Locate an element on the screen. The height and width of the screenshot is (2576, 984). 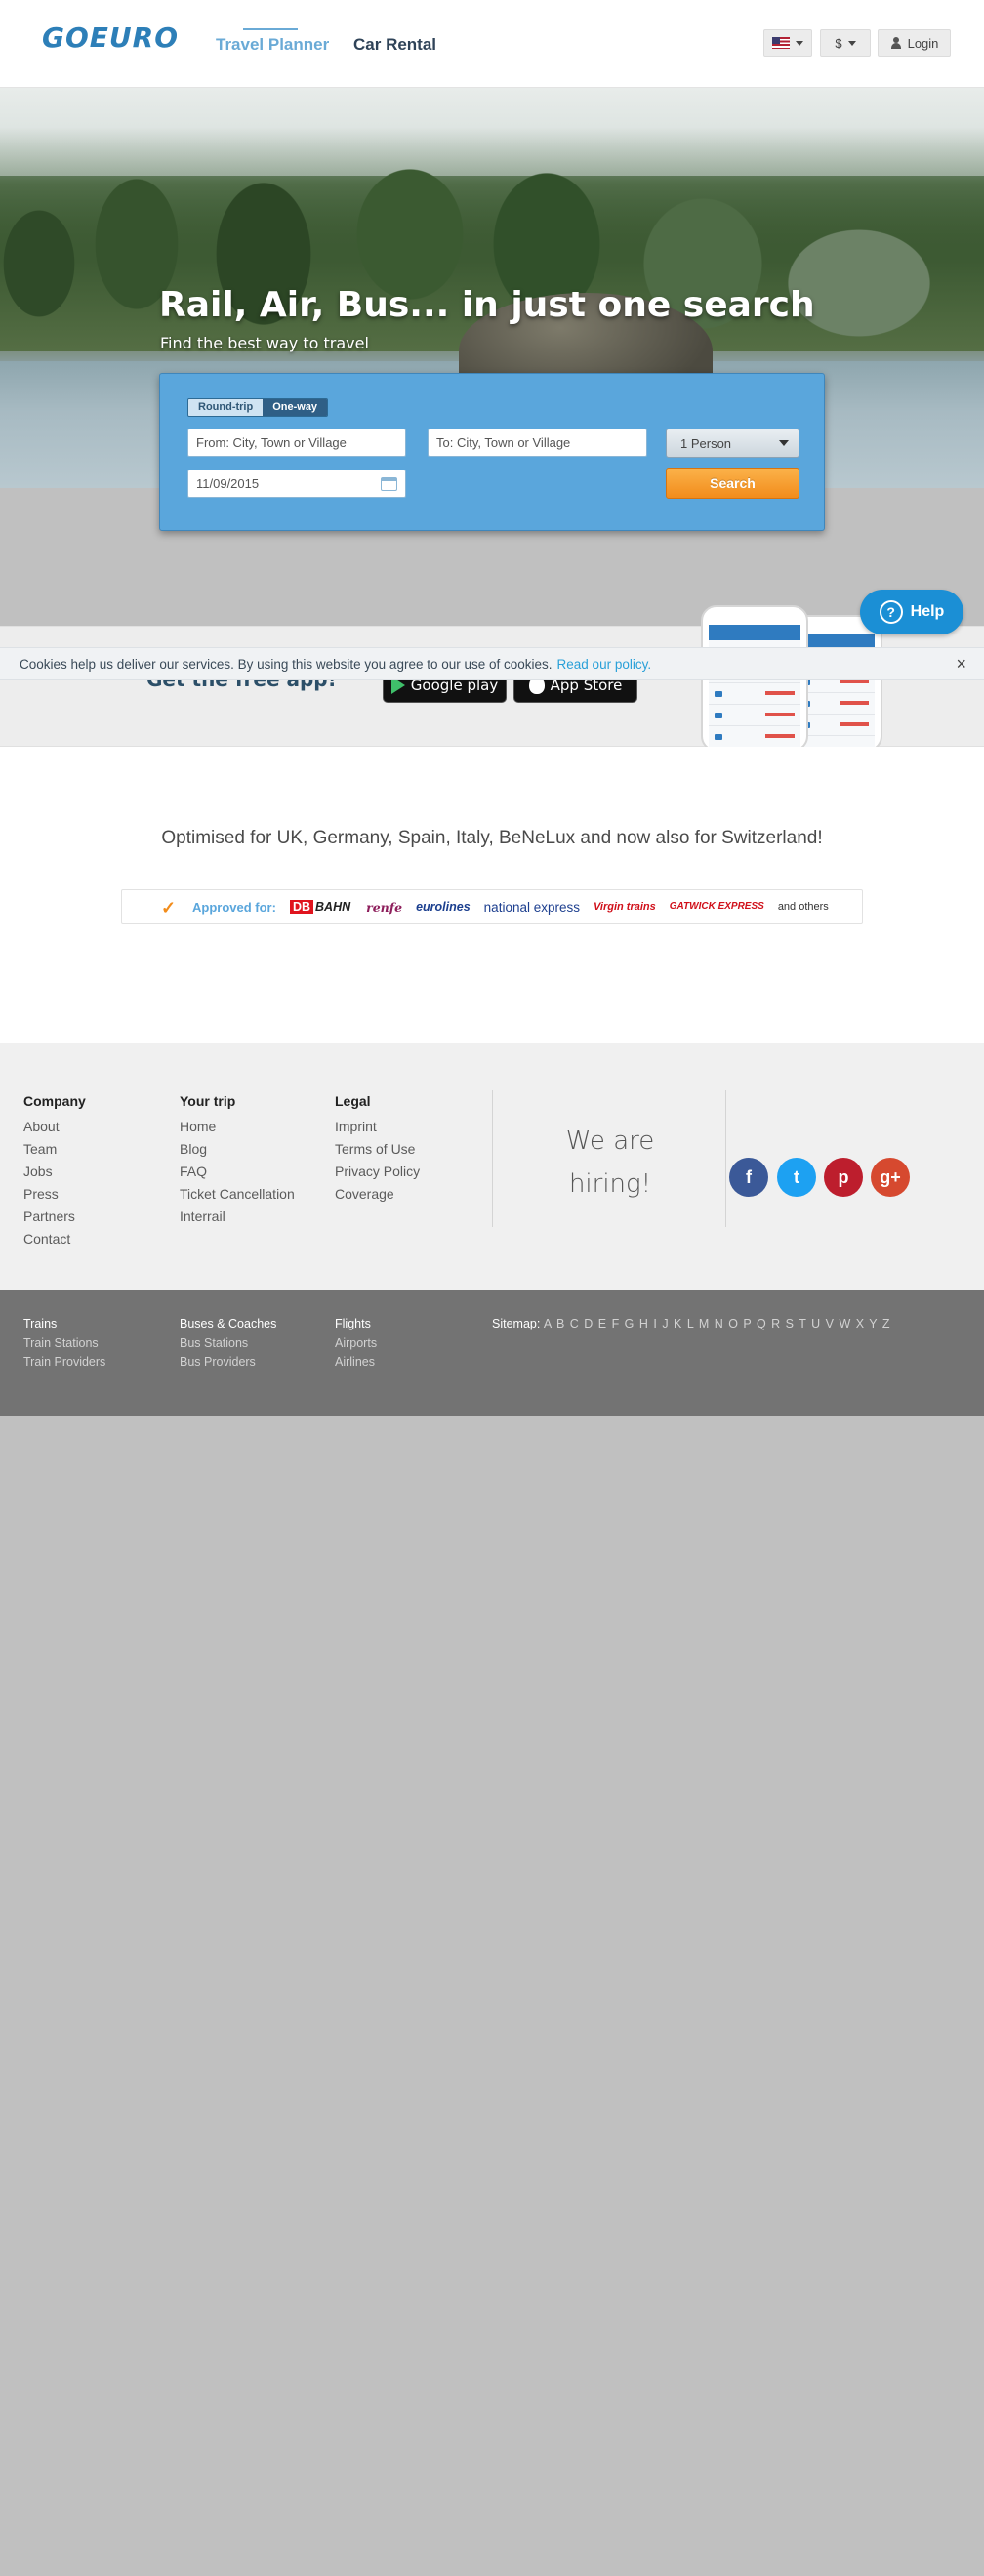
footer2-col-flights: Flights Airports Airlines is located at coordinates (356, 1344).